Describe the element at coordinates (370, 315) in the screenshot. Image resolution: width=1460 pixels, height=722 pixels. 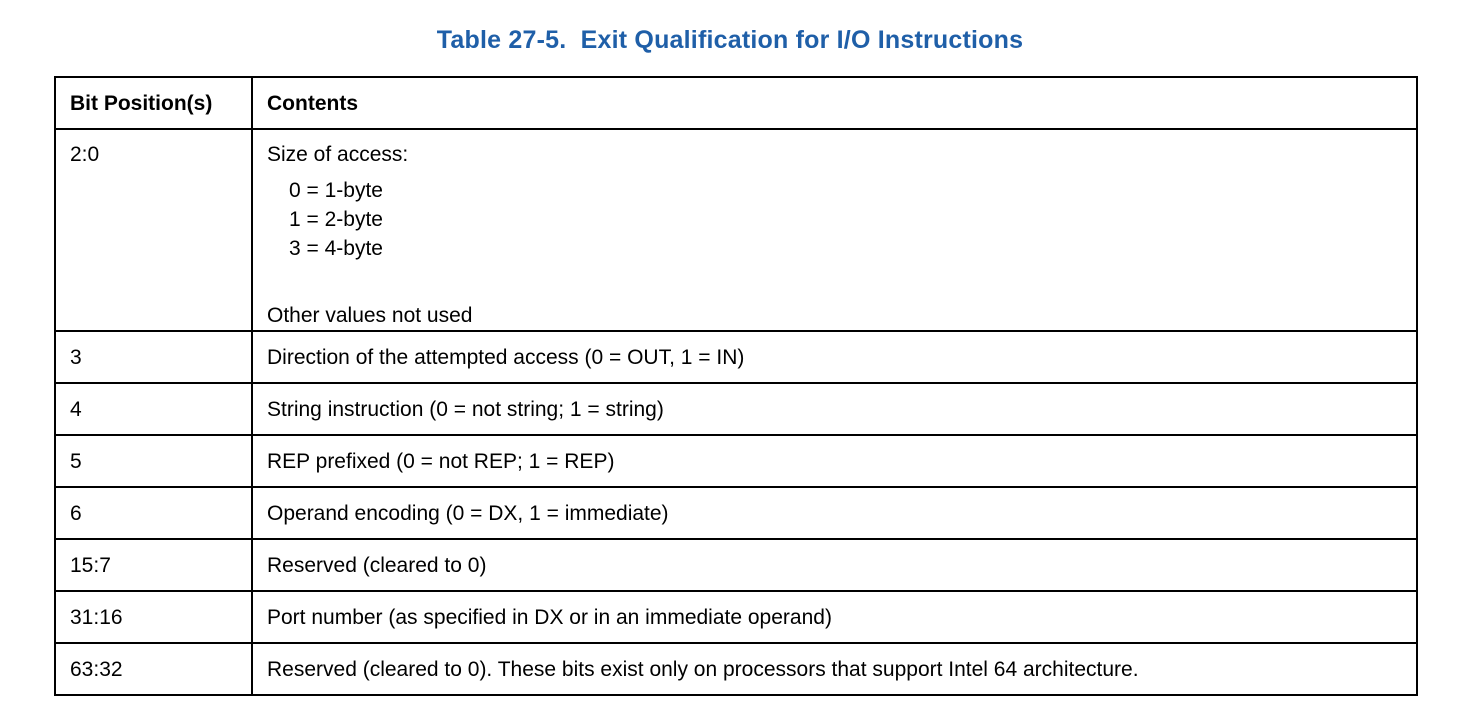
I see `other-values-note: Other values not used` at that location.